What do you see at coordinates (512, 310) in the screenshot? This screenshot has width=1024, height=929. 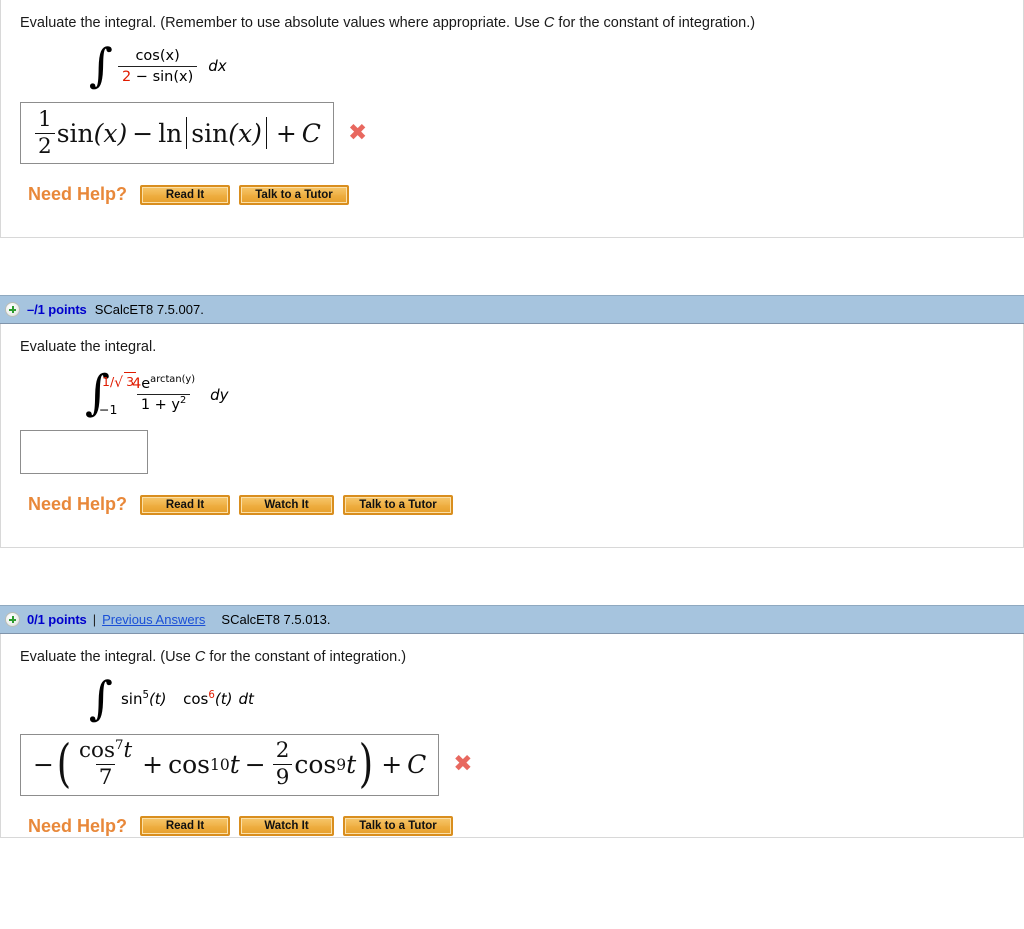 I see `problem-2-header: –/1 points SCalcET8 7.5.007.` at bounding box center [512, 310].